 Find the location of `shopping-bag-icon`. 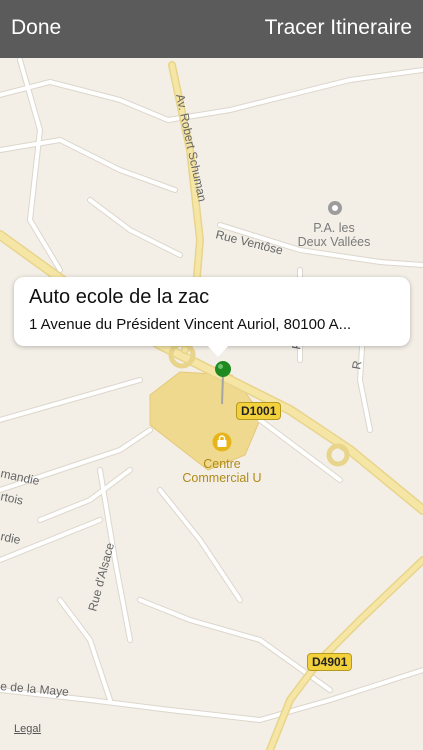

shopping-bag-icon is located at coordinates (222, 442).